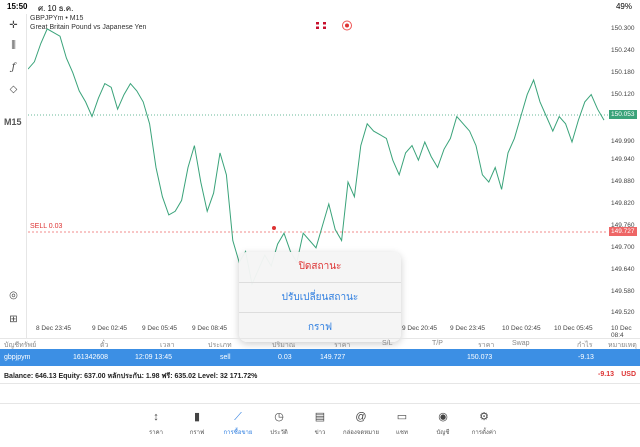 The height and width of the screenshot is (447, 640). Describe the element at coordinates (17, 6) in the screenshot. I see `clock: 15:50` at that location.